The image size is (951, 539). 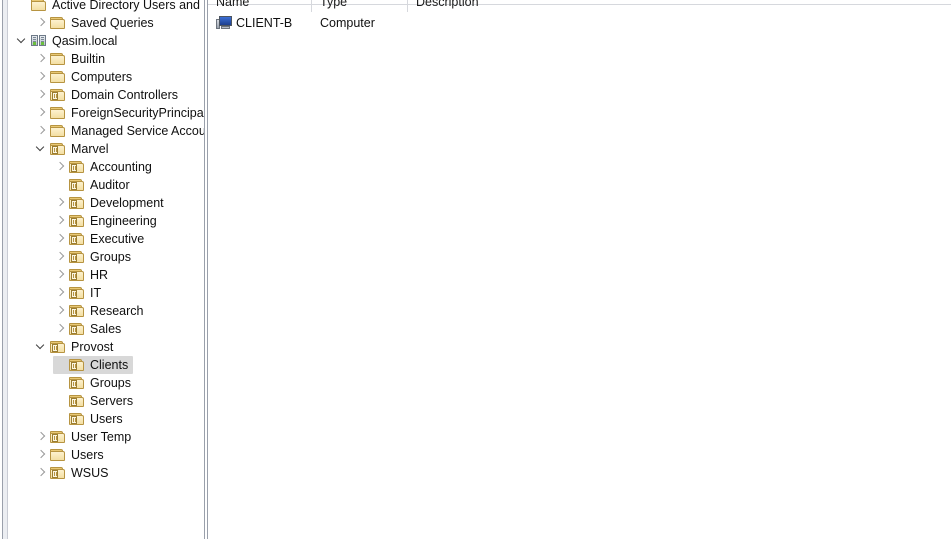 I want to click on tree-node-hitbox: HR, so click(x=83, y=275).